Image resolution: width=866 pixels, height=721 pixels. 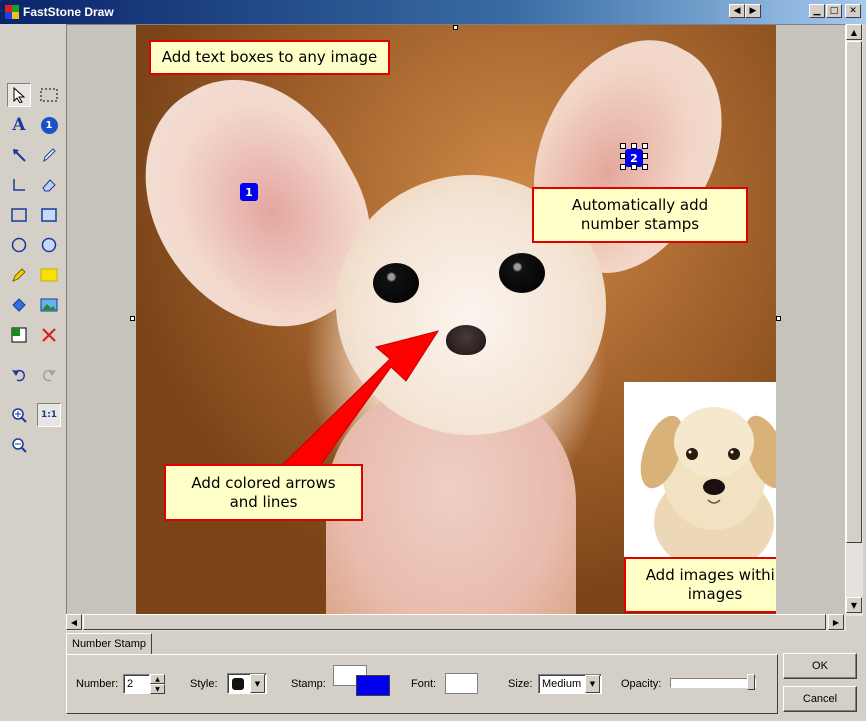 I want to click on fill-bucket-icon, so click(x=19, y=305).